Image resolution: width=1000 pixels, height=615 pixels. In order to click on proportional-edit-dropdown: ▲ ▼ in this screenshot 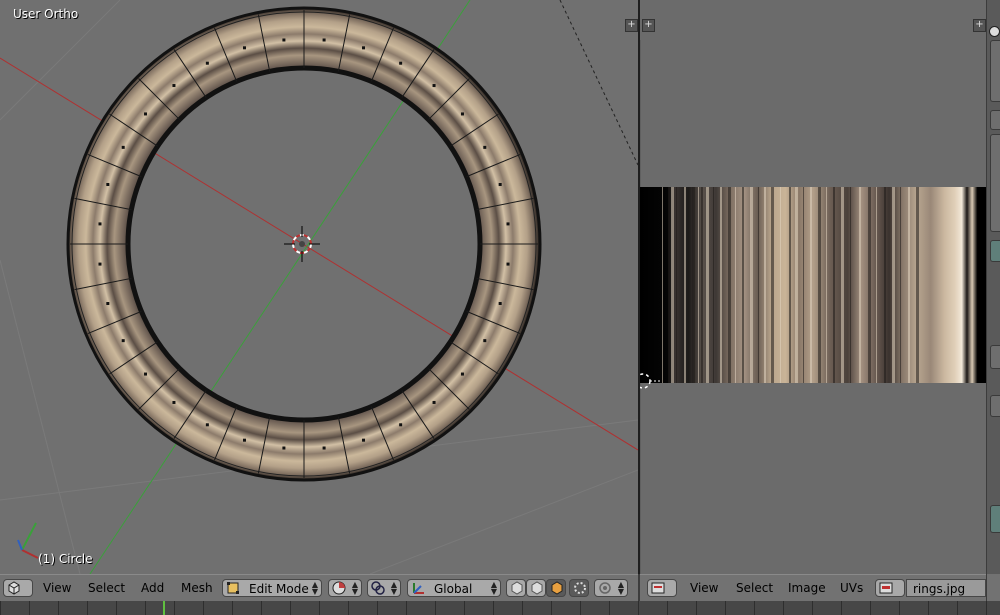, I will do `click(611, 588)`.